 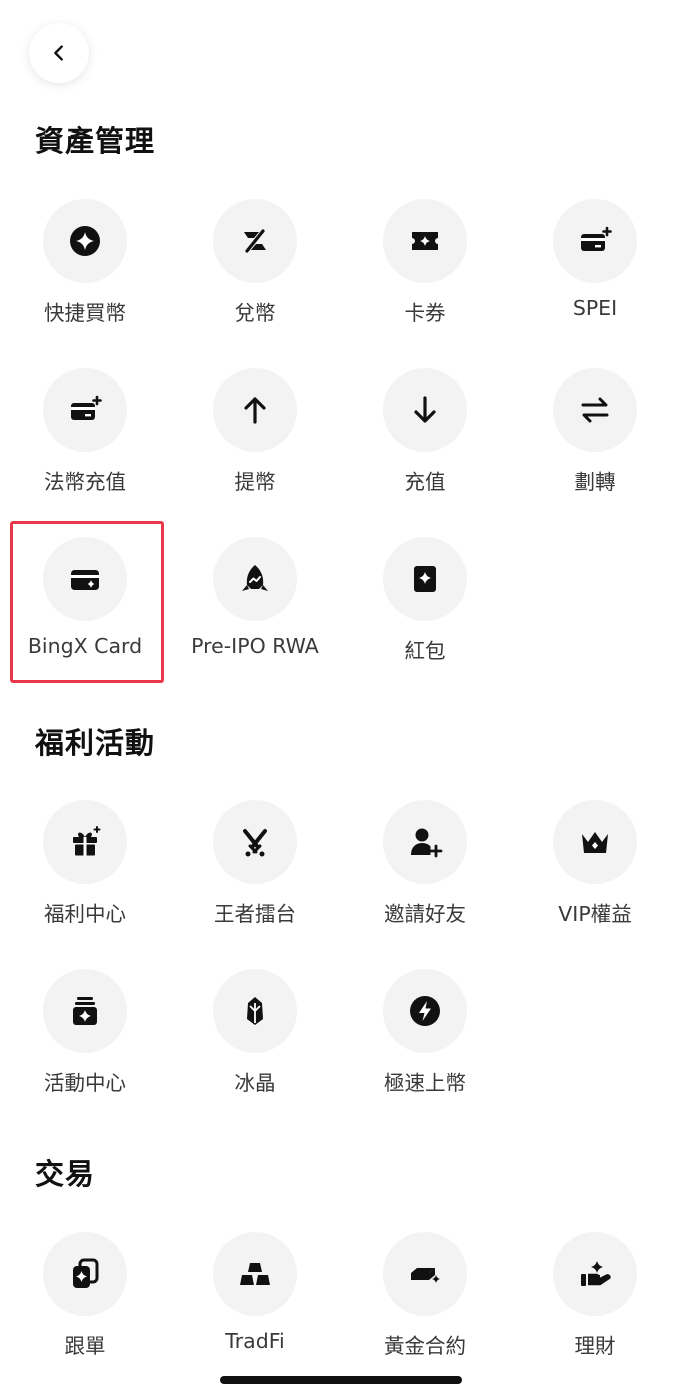 I want to click on home-indicator, so click(x=341, y=1380).